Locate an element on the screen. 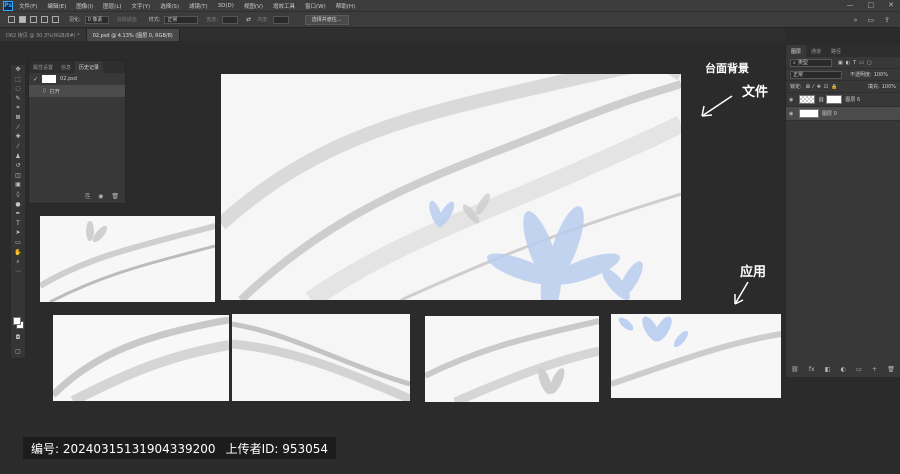 This screenshot has width=900, height=474. delete-layer-icon: 🗑 is located at coordinates (891, 369).